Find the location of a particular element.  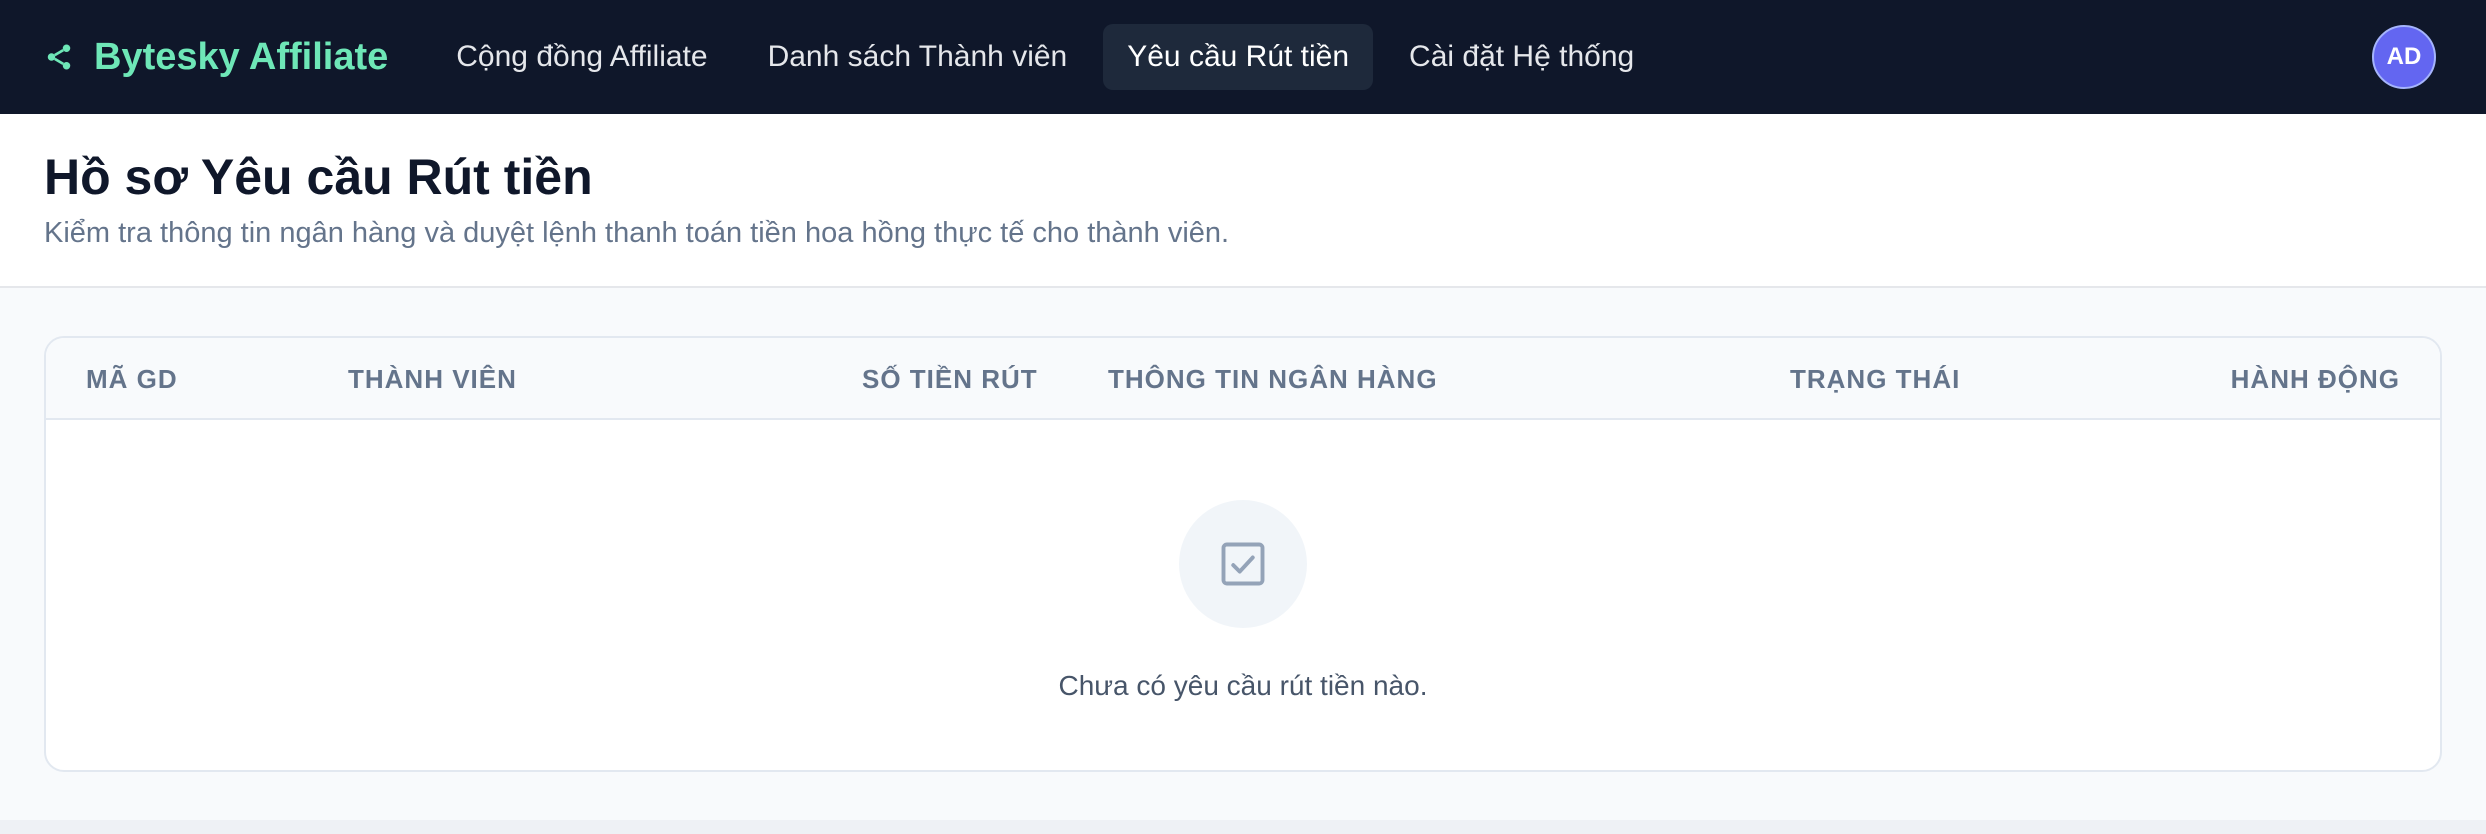

nav-item-withdrawal-requests: Yêu cầu Rút tiền is located at coordinates (1238, 57).